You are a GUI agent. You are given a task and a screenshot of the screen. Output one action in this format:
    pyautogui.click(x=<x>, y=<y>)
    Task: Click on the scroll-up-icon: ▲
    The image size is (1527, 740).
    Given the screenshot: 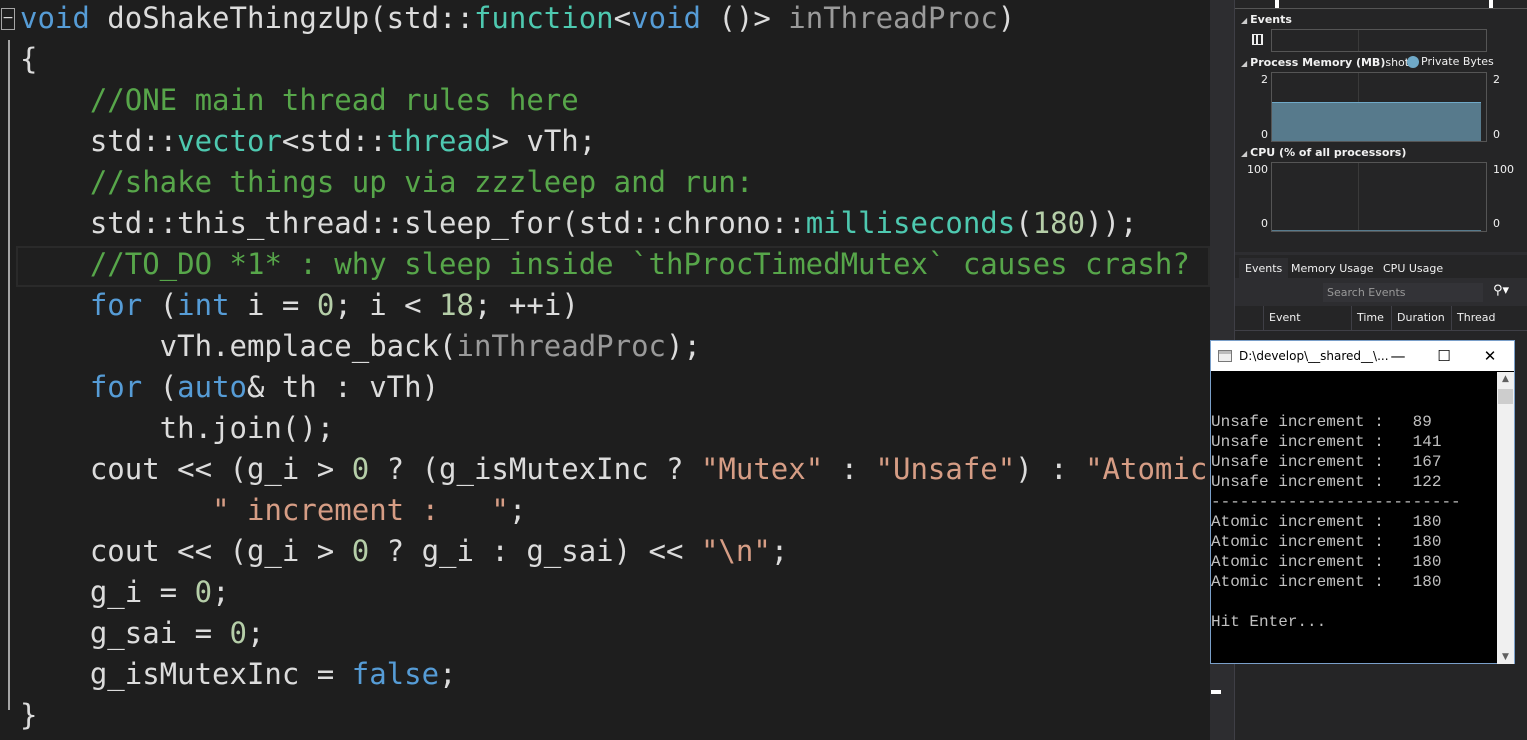 What is the action you would take?
    pyautogui.click(x=1505, y=379)
    